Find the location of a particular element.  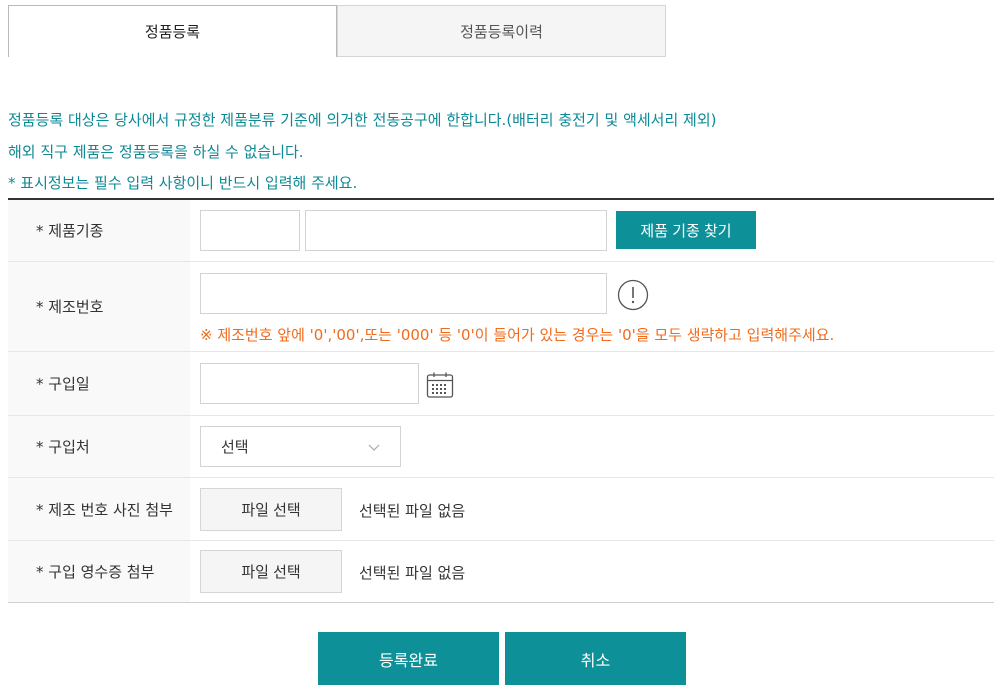

tab-bar: 정품등록 정품등록이력 is located at coordinates (337, 31).